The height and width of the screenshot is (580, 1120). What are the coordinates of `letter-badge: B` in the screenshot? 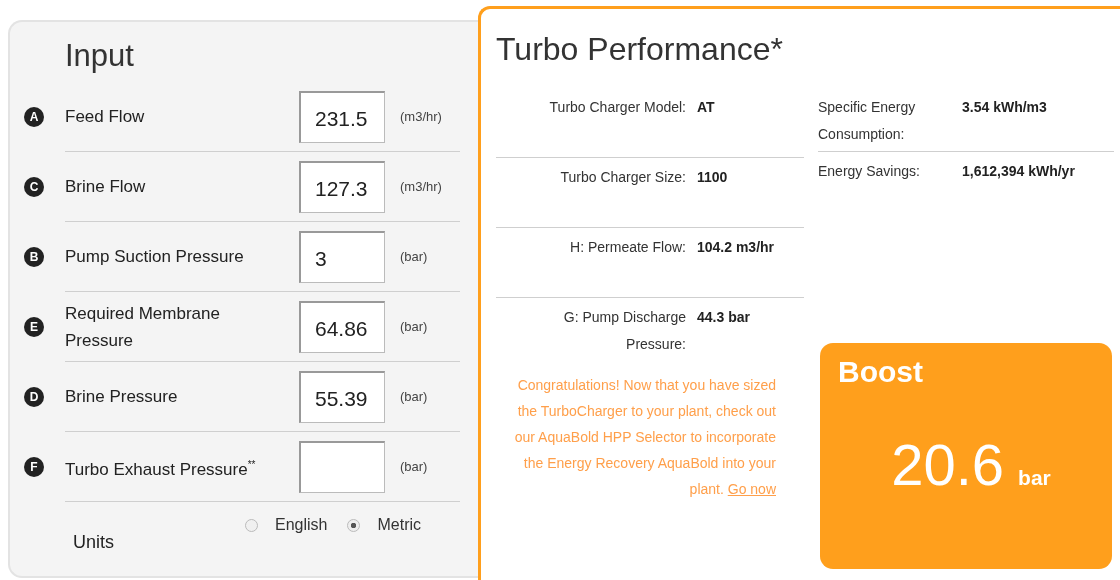 It's located at (34, 257).